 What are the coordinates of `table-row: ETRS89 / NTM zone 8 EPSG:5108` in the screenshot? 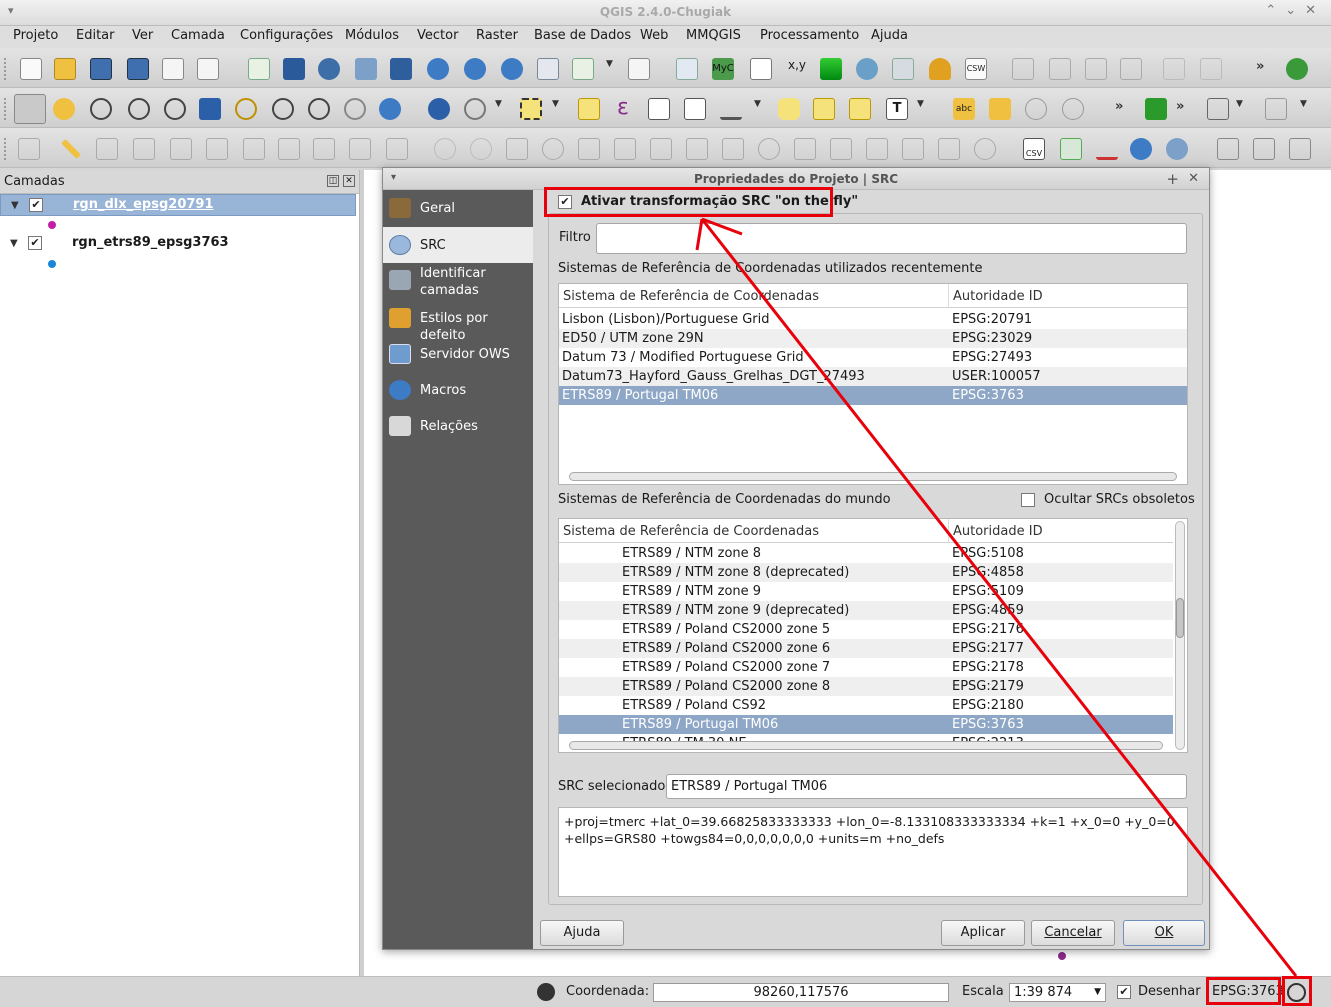 It's located at (866, 553).